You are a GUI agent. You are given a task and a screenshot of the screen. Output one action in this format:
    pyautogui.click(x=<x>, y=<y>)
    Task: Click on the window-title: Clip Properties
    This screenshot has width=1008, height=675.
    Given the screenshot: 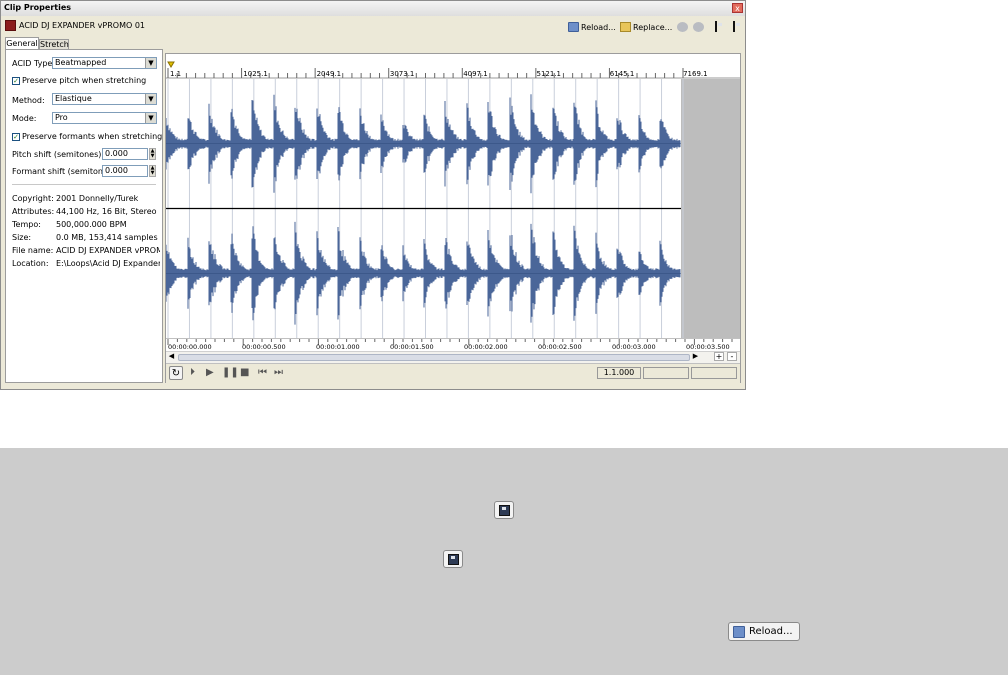 What is the action you would take?
    pyautogui.click(x=38, y=7)
    